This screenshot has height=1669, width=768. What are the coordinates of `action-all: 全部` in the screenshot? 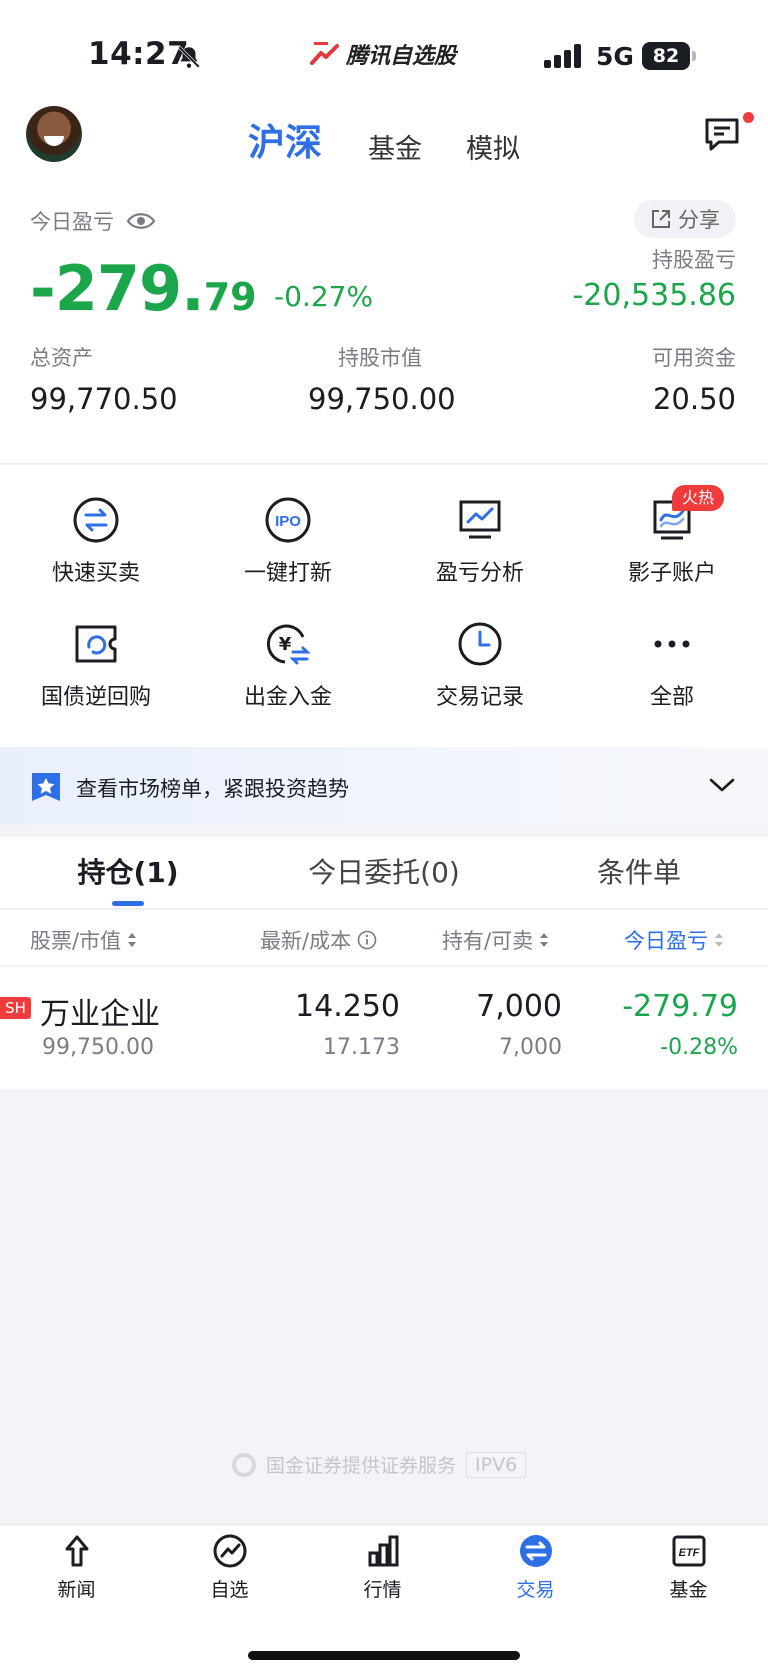 It's located at (672, 649).